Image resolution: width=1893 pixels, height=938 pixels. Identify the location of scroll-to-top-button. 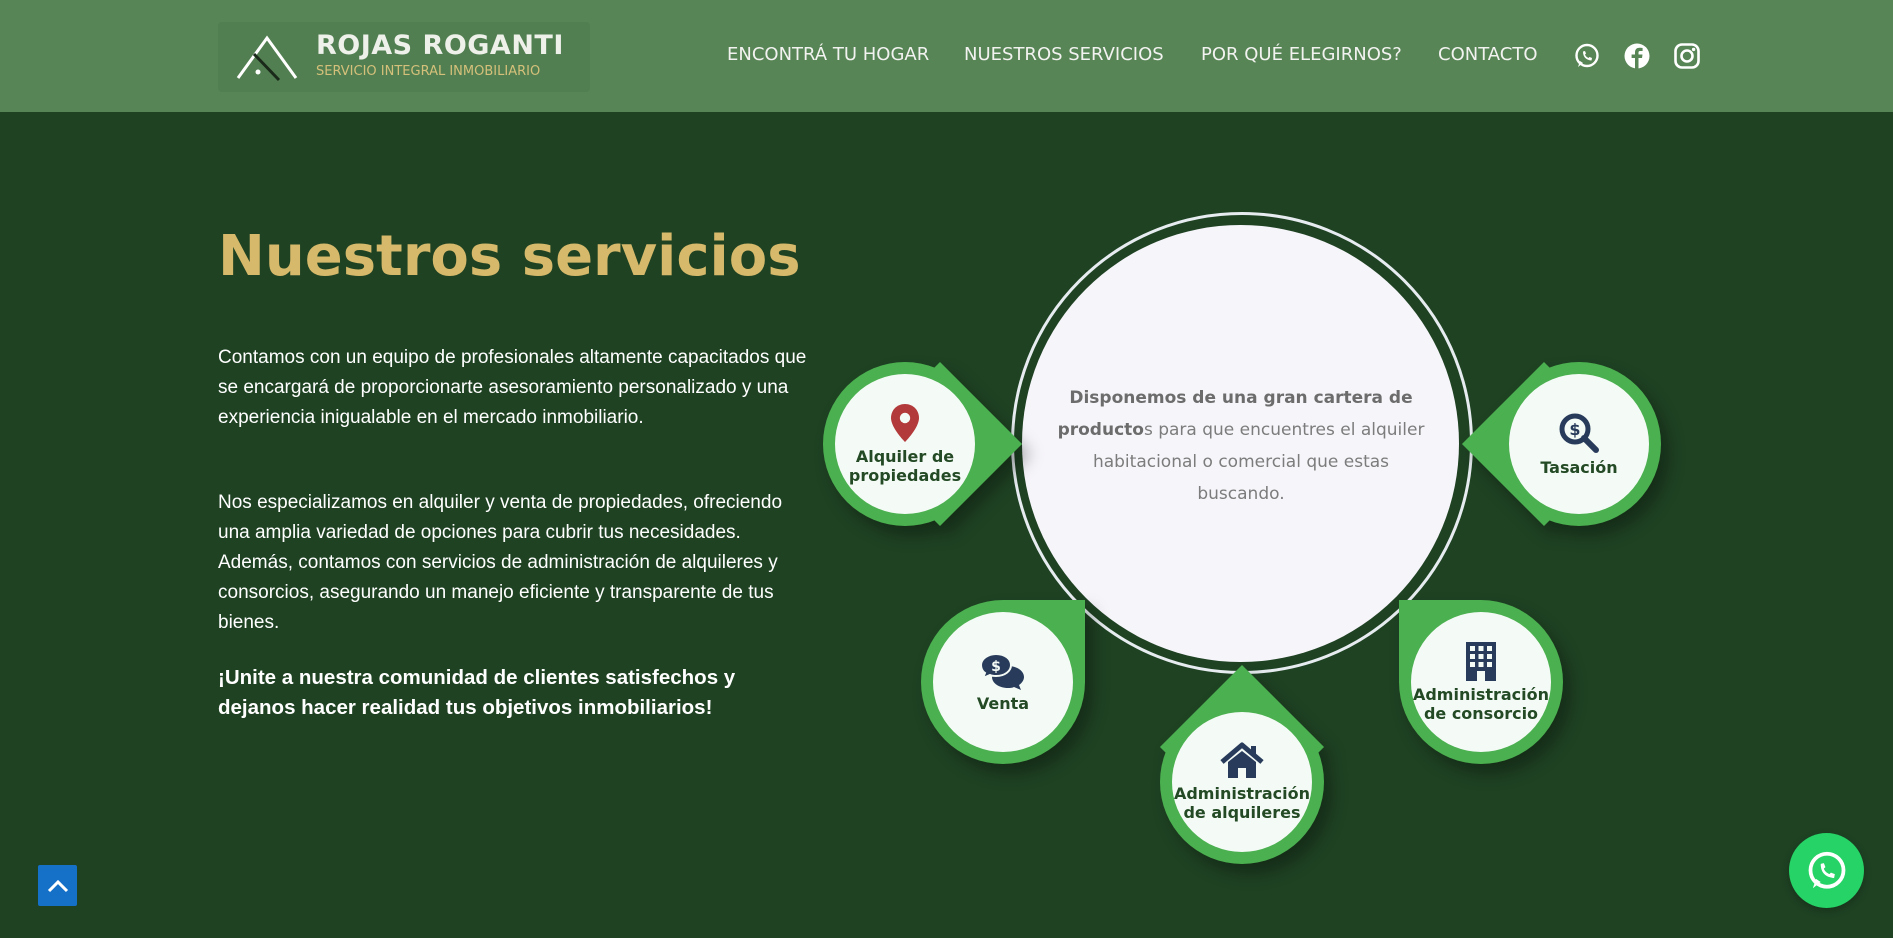
(57, 885).